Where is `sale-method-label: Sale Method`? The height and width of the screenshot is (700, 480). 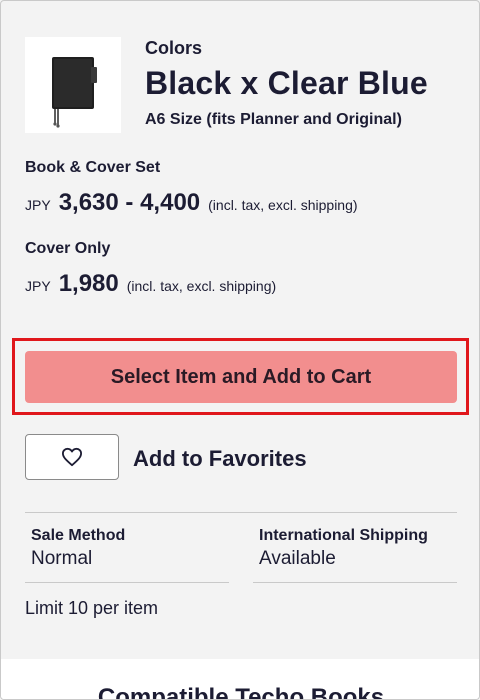 sale-method-label: Sale Method is located at coordinates (78, 535).